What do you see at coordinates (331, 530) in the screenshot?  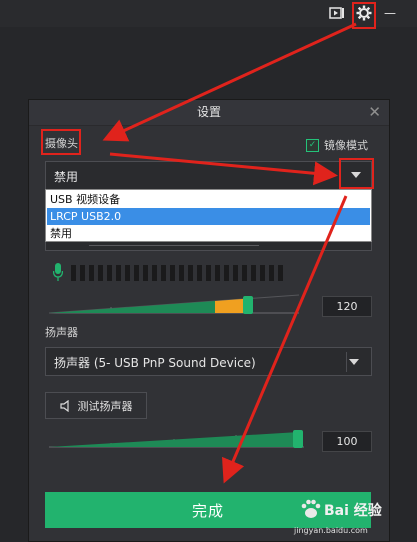 I see `watermark-url: jingyan.baidu.com` at bounding box center [331, 530].